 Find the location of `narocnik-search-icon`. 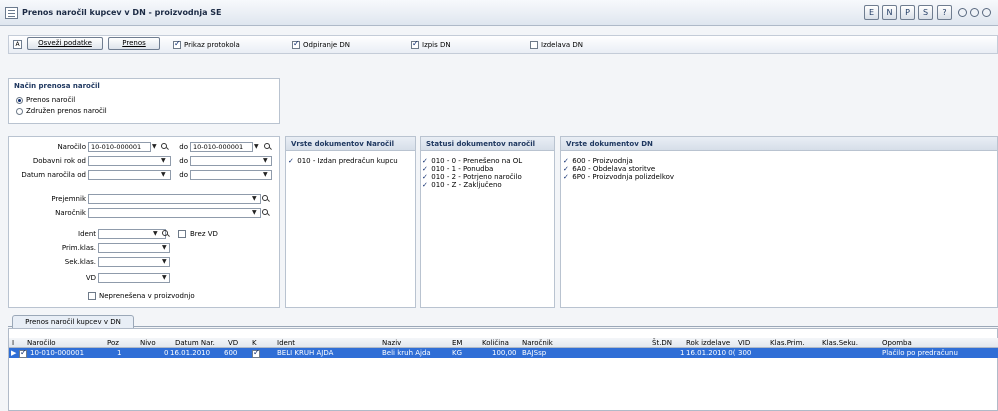

narocnik-search-icon is located at coordinates (265, 212).